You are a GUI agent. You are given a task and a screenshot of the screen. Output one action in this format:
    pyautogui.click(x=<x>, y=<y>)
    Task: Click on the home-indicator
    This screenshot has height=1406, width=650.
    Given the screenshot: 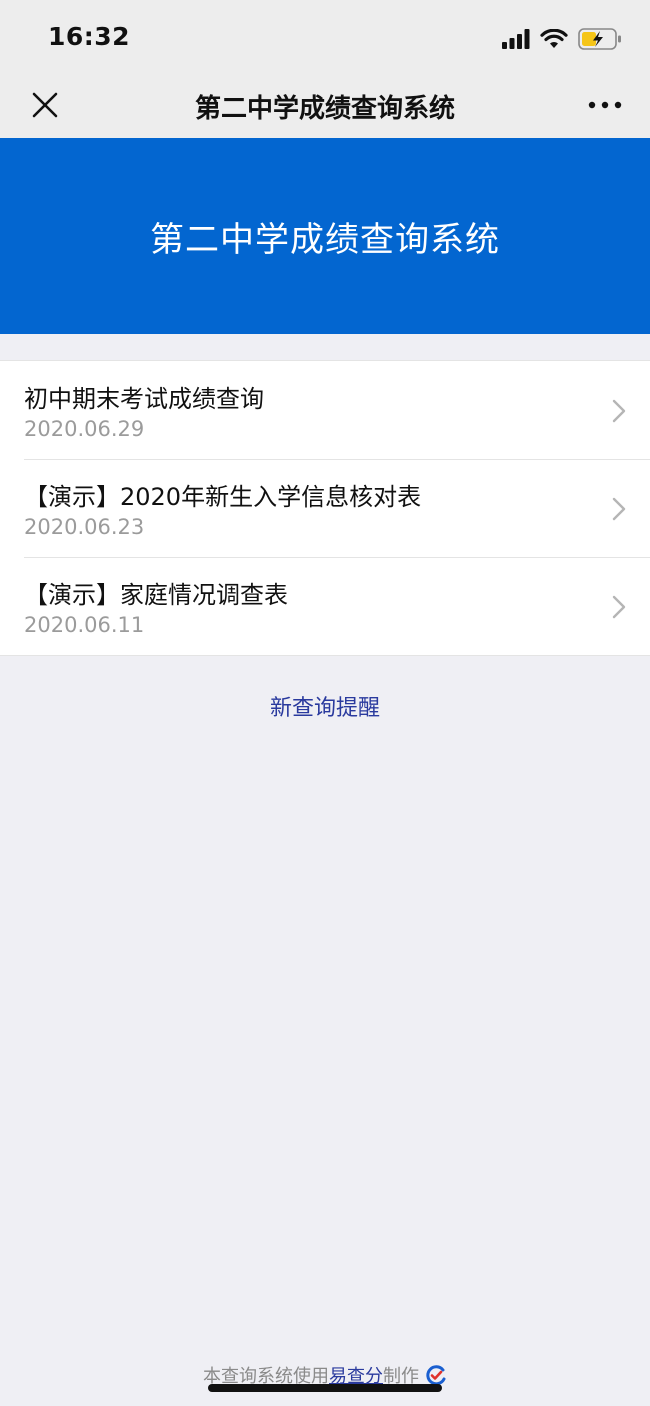 What is the action you would take?
    pyautogui.click(x=325, y=1388)
    